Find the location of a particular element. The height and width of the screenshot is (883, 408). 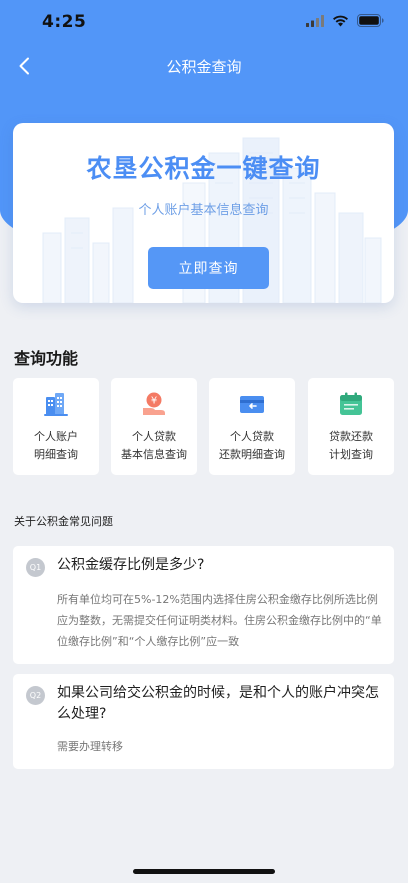

functions-title: 查询功能 is located at coordinates (46, 358).